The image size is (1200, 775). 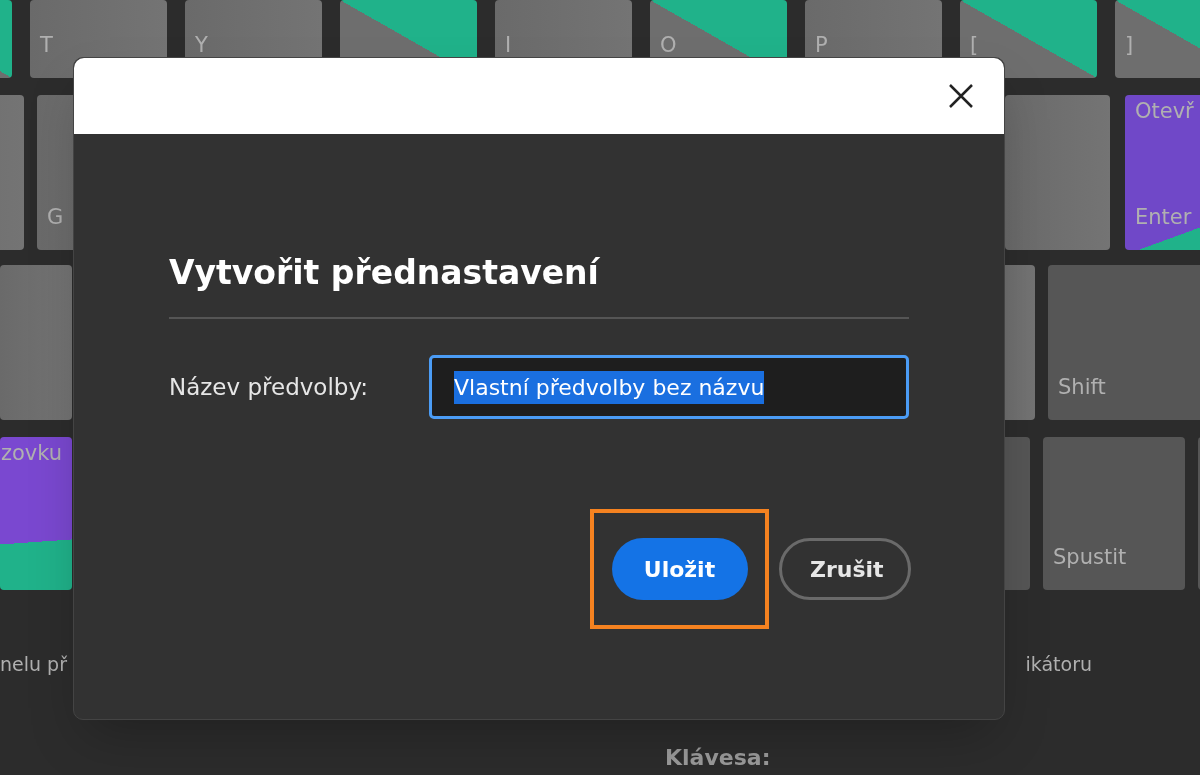 I want to click on field-label: Název předvolby:, so click(x=269, y=387).